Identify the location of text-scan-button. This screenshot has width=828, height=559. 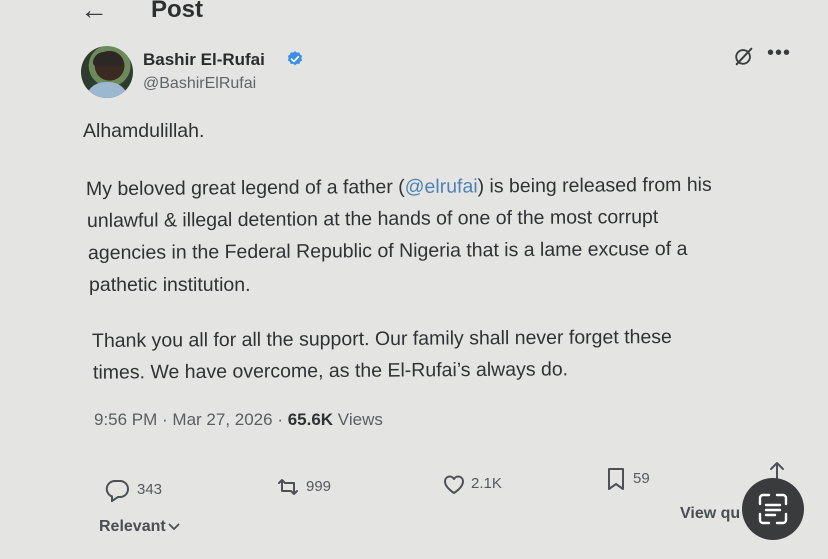
(773, 509).